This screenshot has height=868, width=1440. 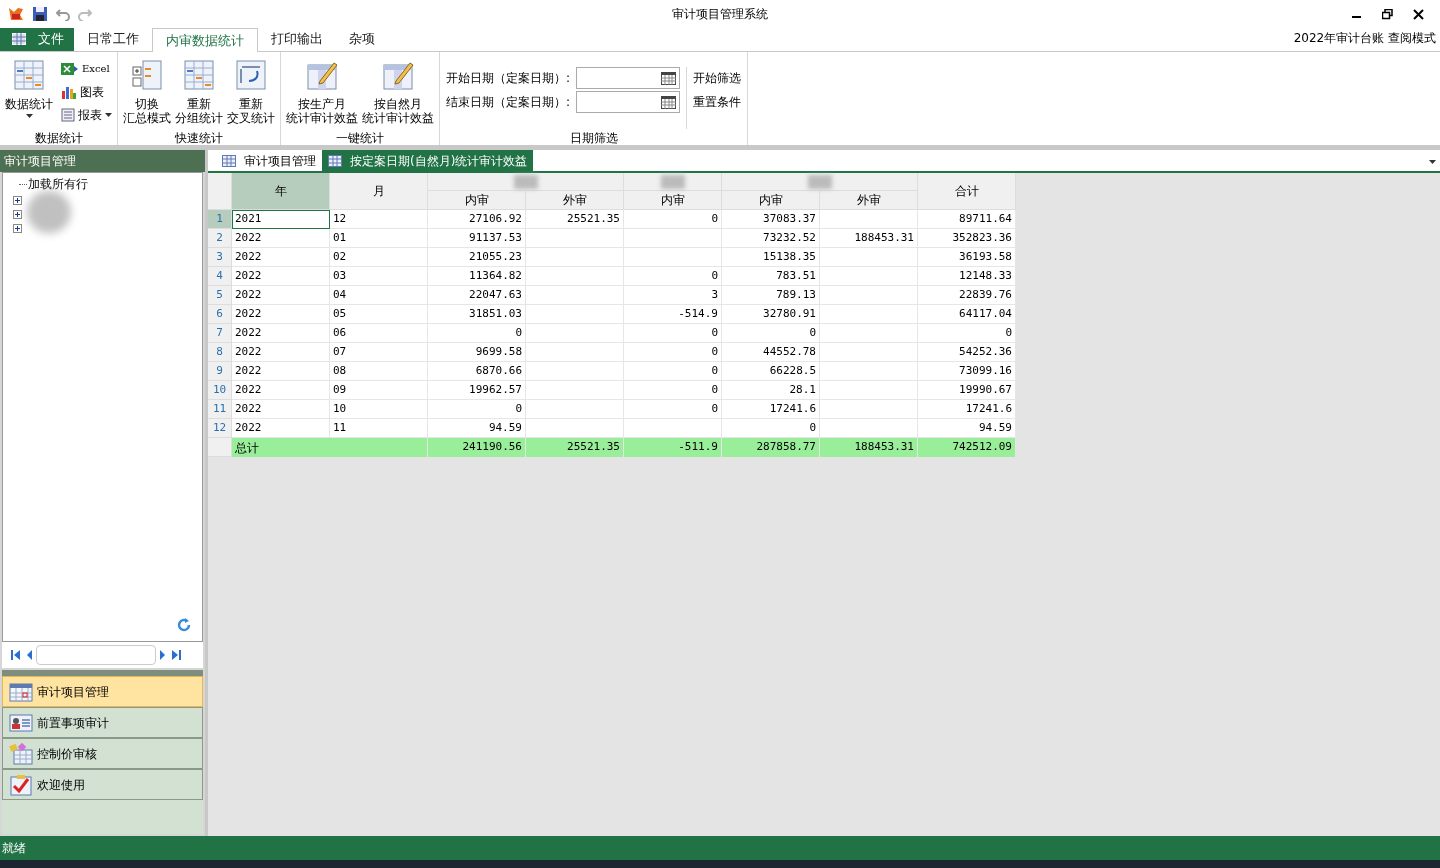 What do you see at coordinates (525, 181) in the screenshot?
I see `blurred-text` at bounding box center [525, 181].